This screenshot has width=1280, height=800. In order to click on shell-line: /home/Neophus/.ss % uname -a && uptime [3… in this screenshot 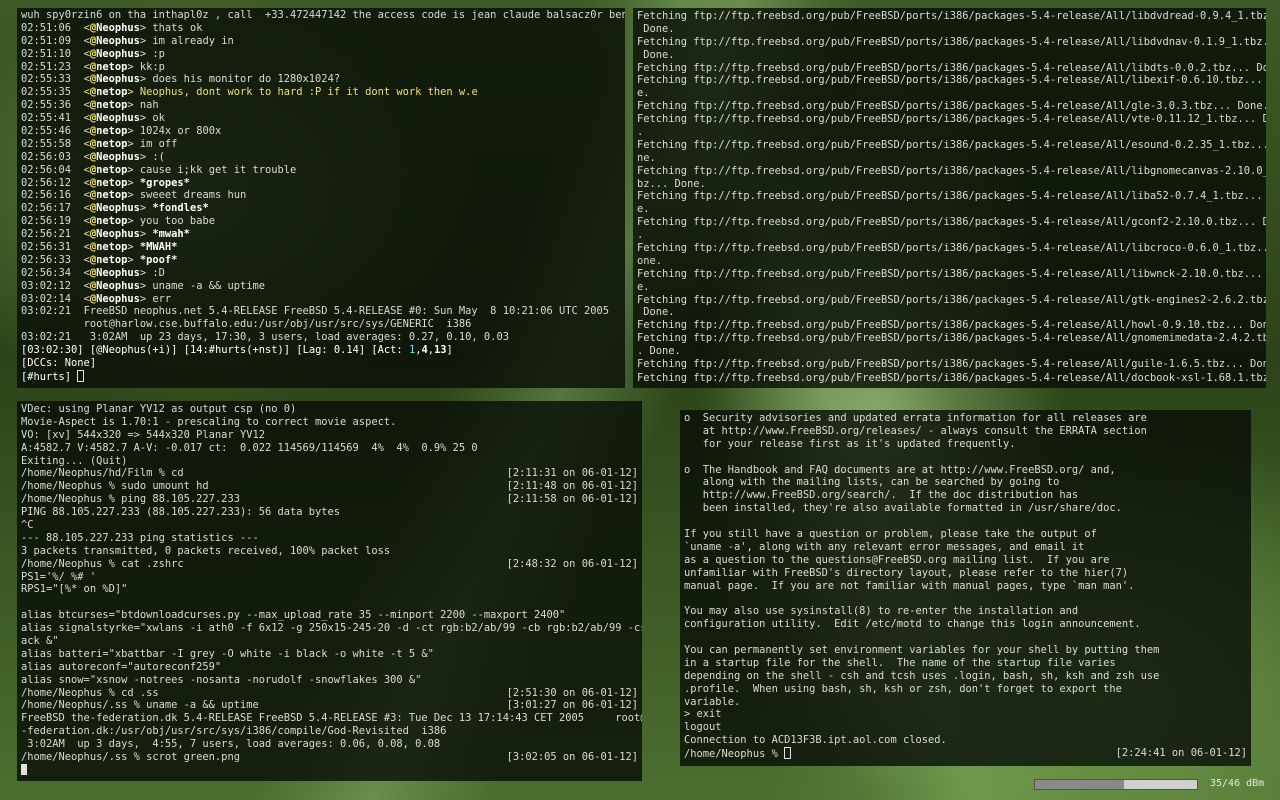, I will do `click(329, 705)`.